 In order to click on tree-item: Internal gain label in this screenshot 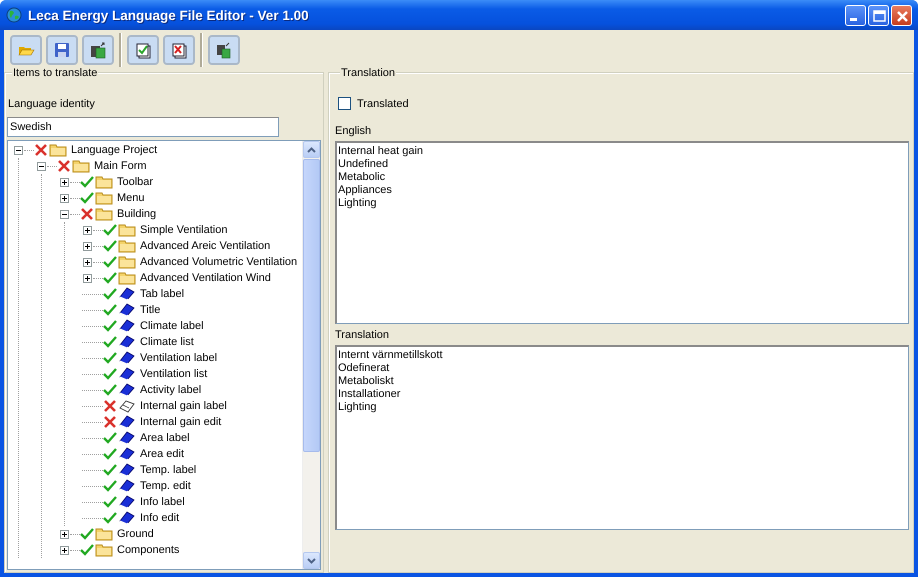, I will do `click(183, 406)`.